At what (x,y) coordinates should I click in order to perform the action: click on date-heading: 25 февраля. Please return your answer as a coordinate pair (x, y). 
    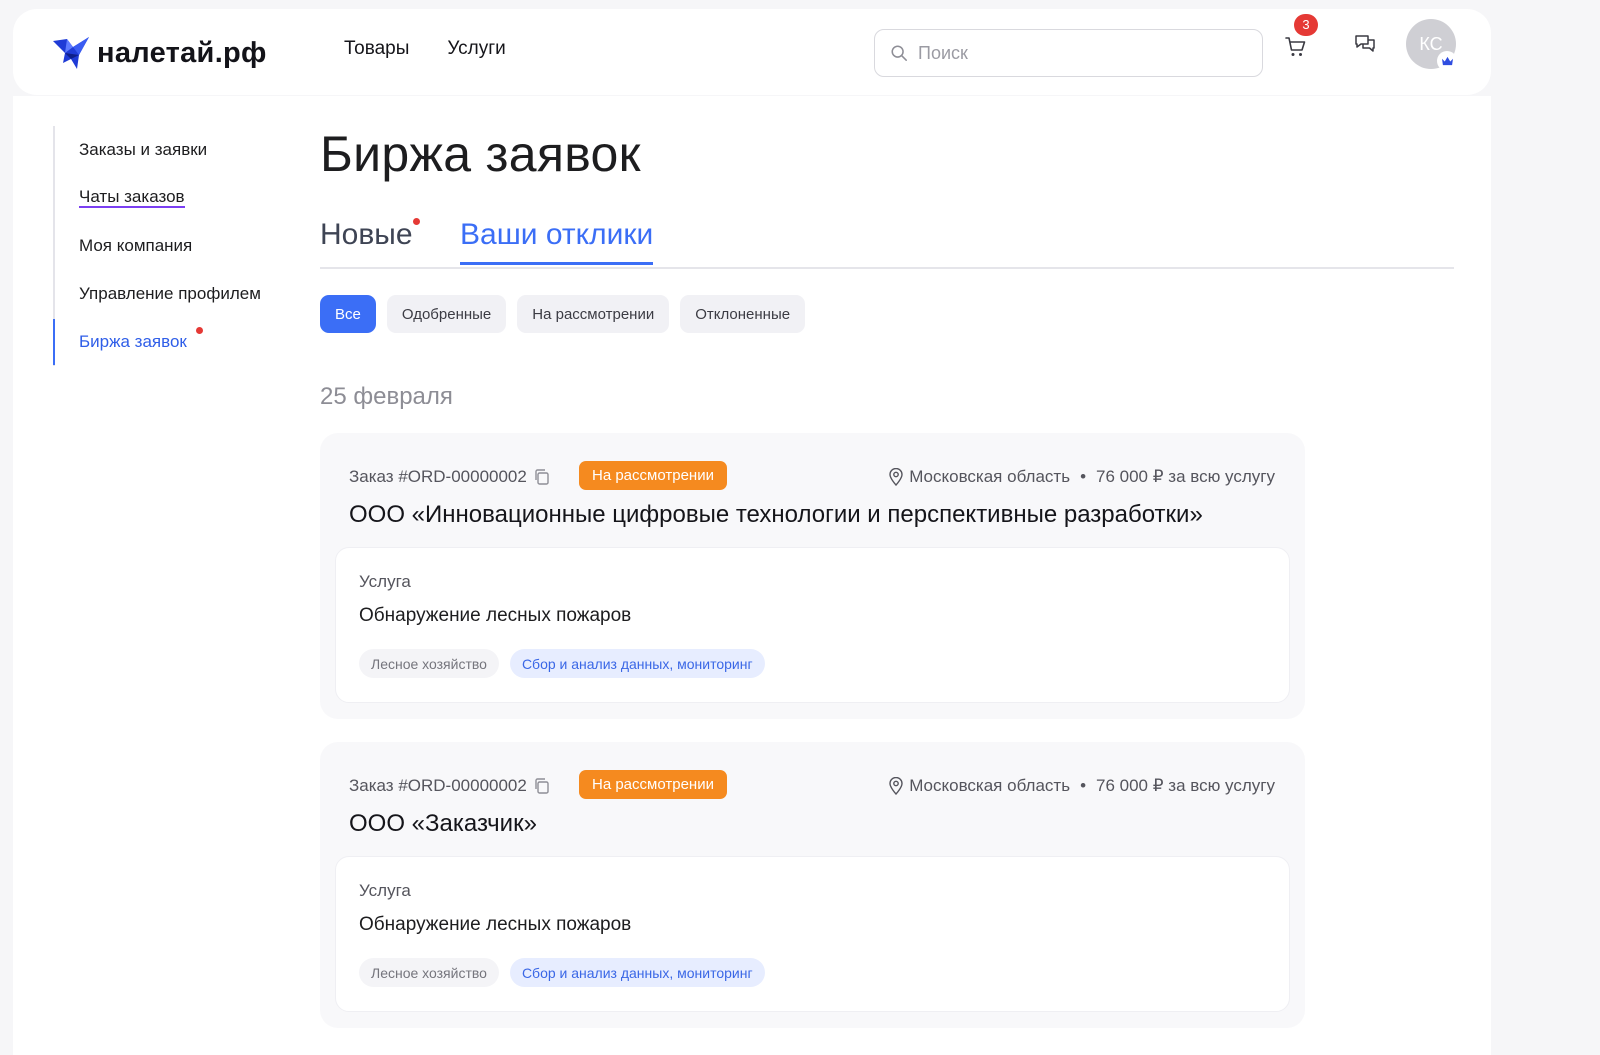
    Looking at the image, I should click on (386, 396).